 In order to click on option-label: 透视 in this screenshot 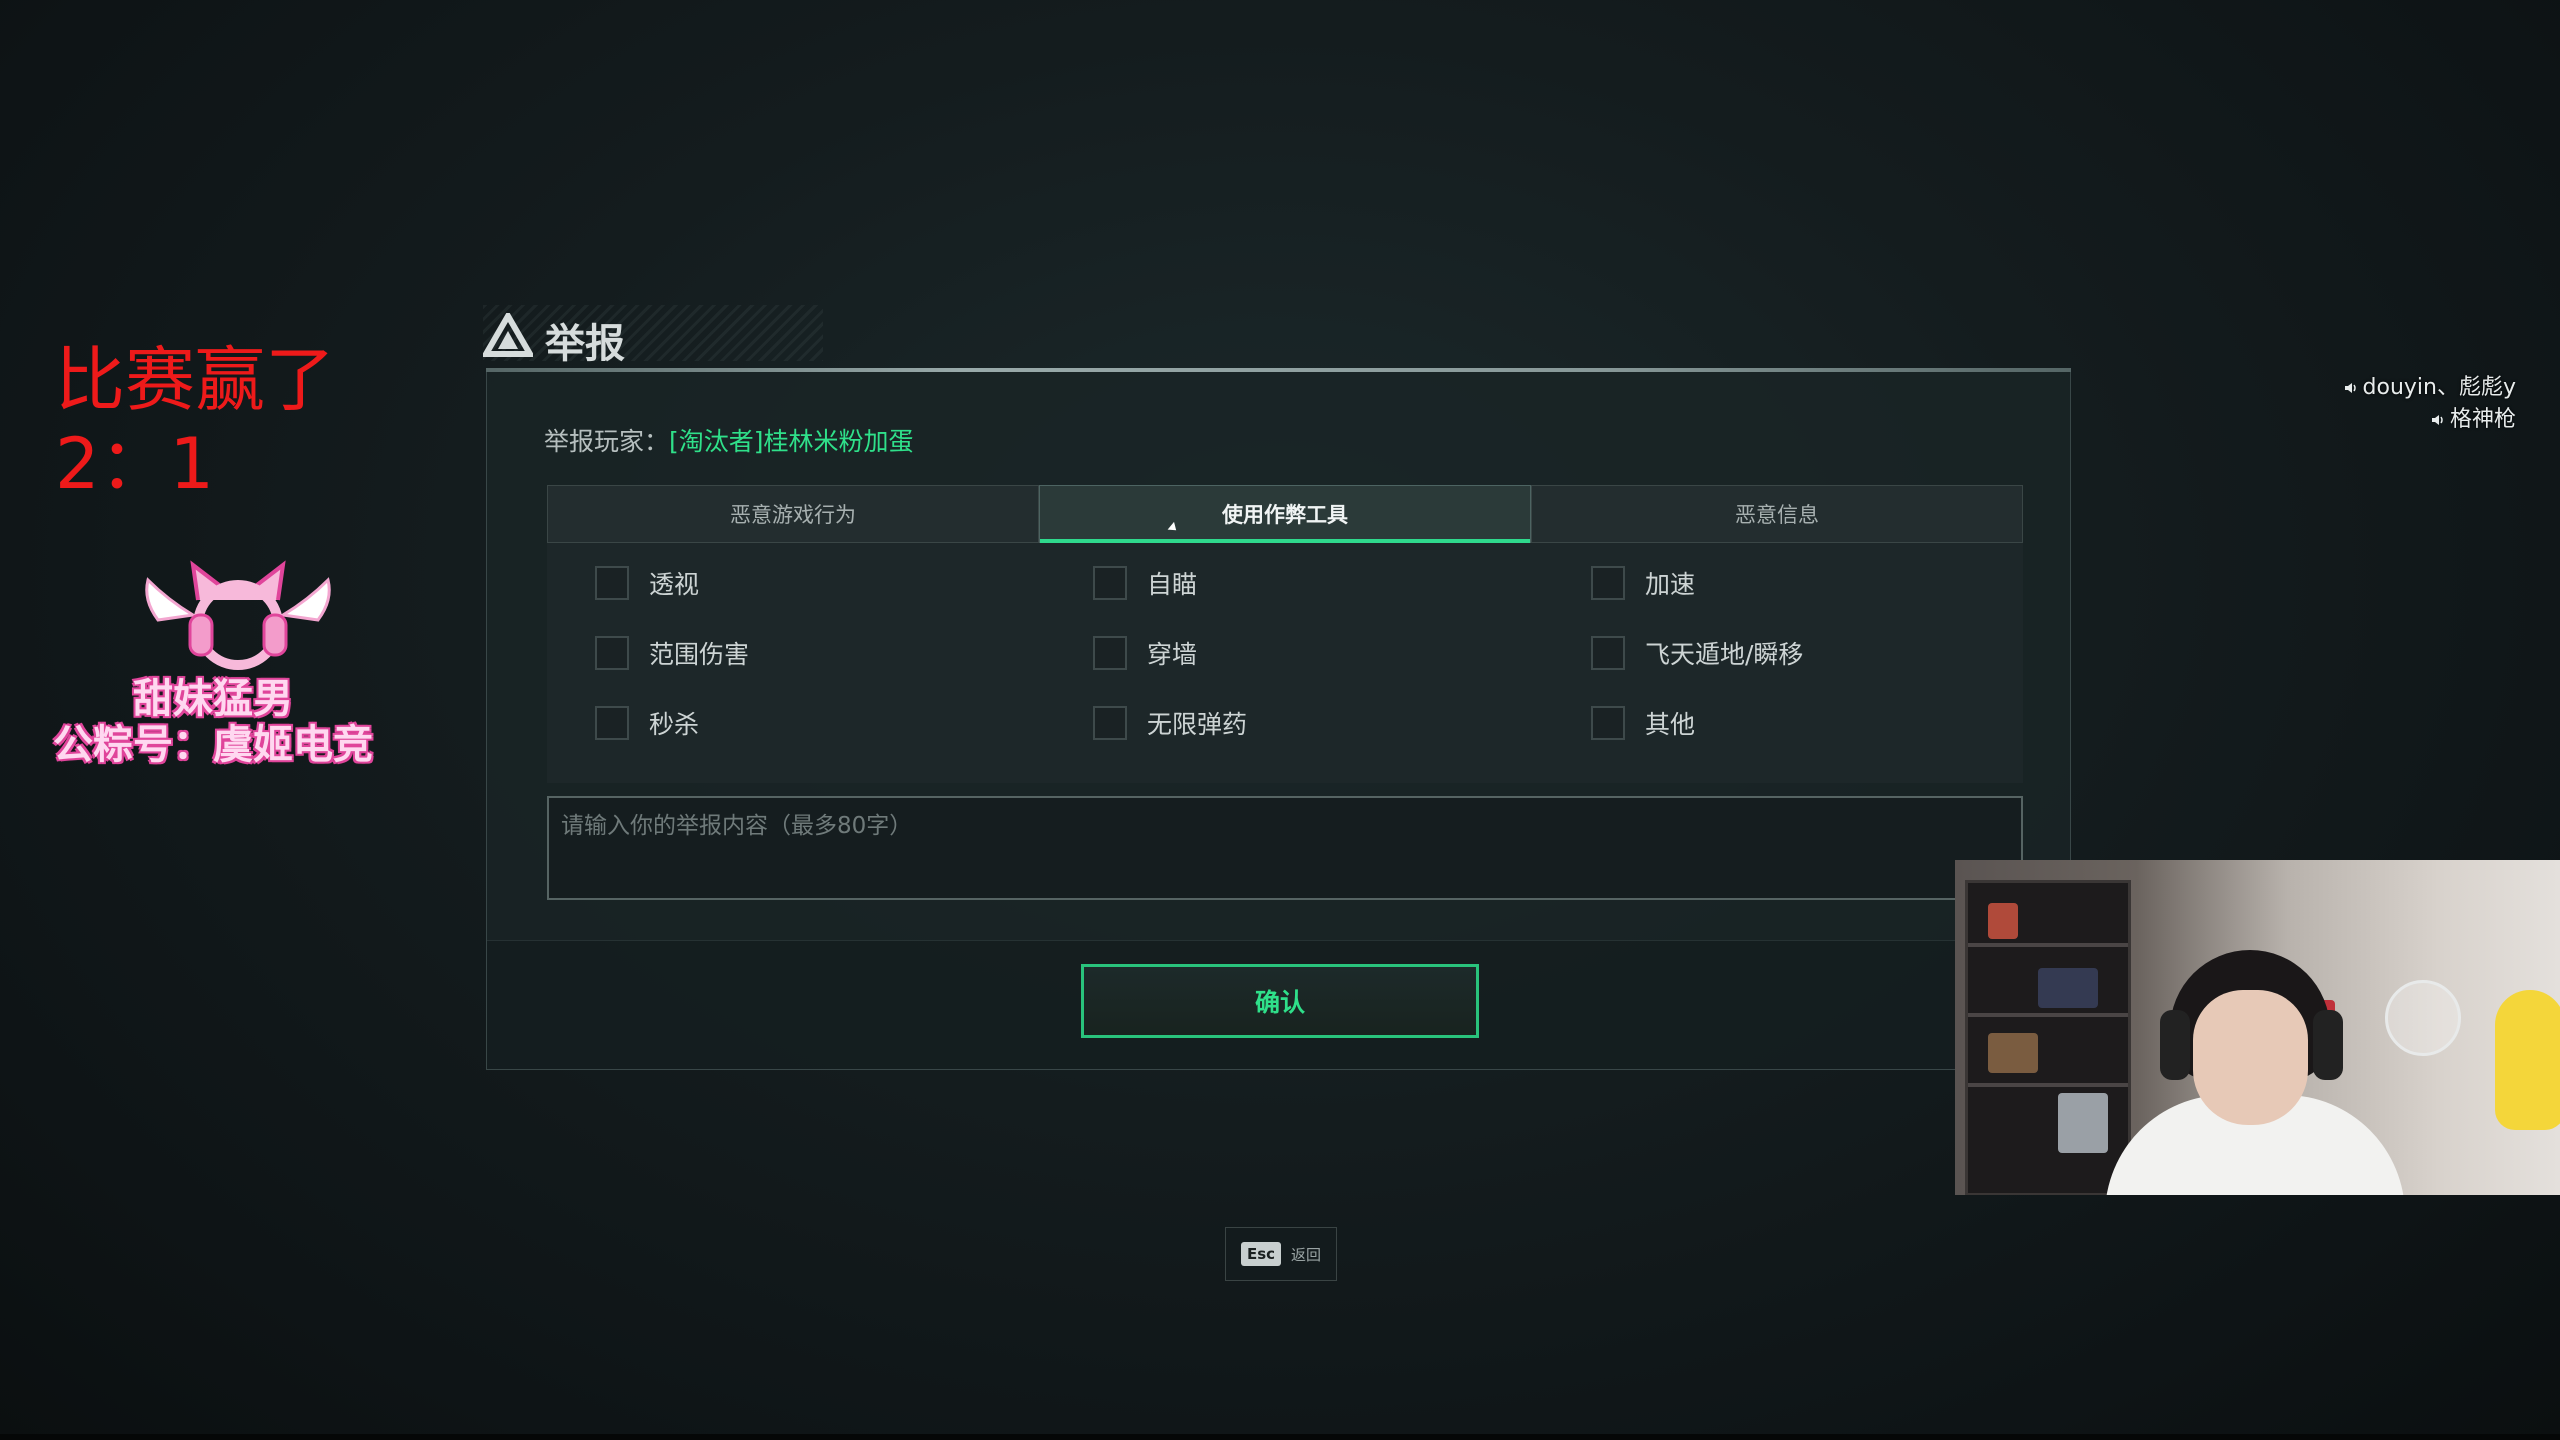, I will do `click(674, 584)`.